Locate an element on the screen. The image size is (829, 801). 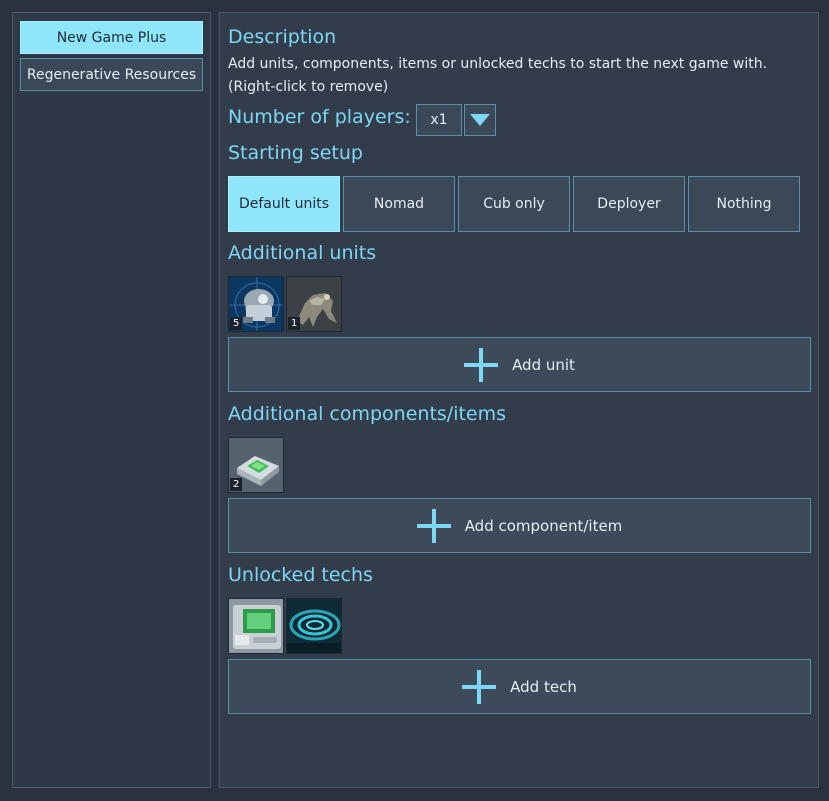
description-heading: Description is located at coordinates (282, 37).